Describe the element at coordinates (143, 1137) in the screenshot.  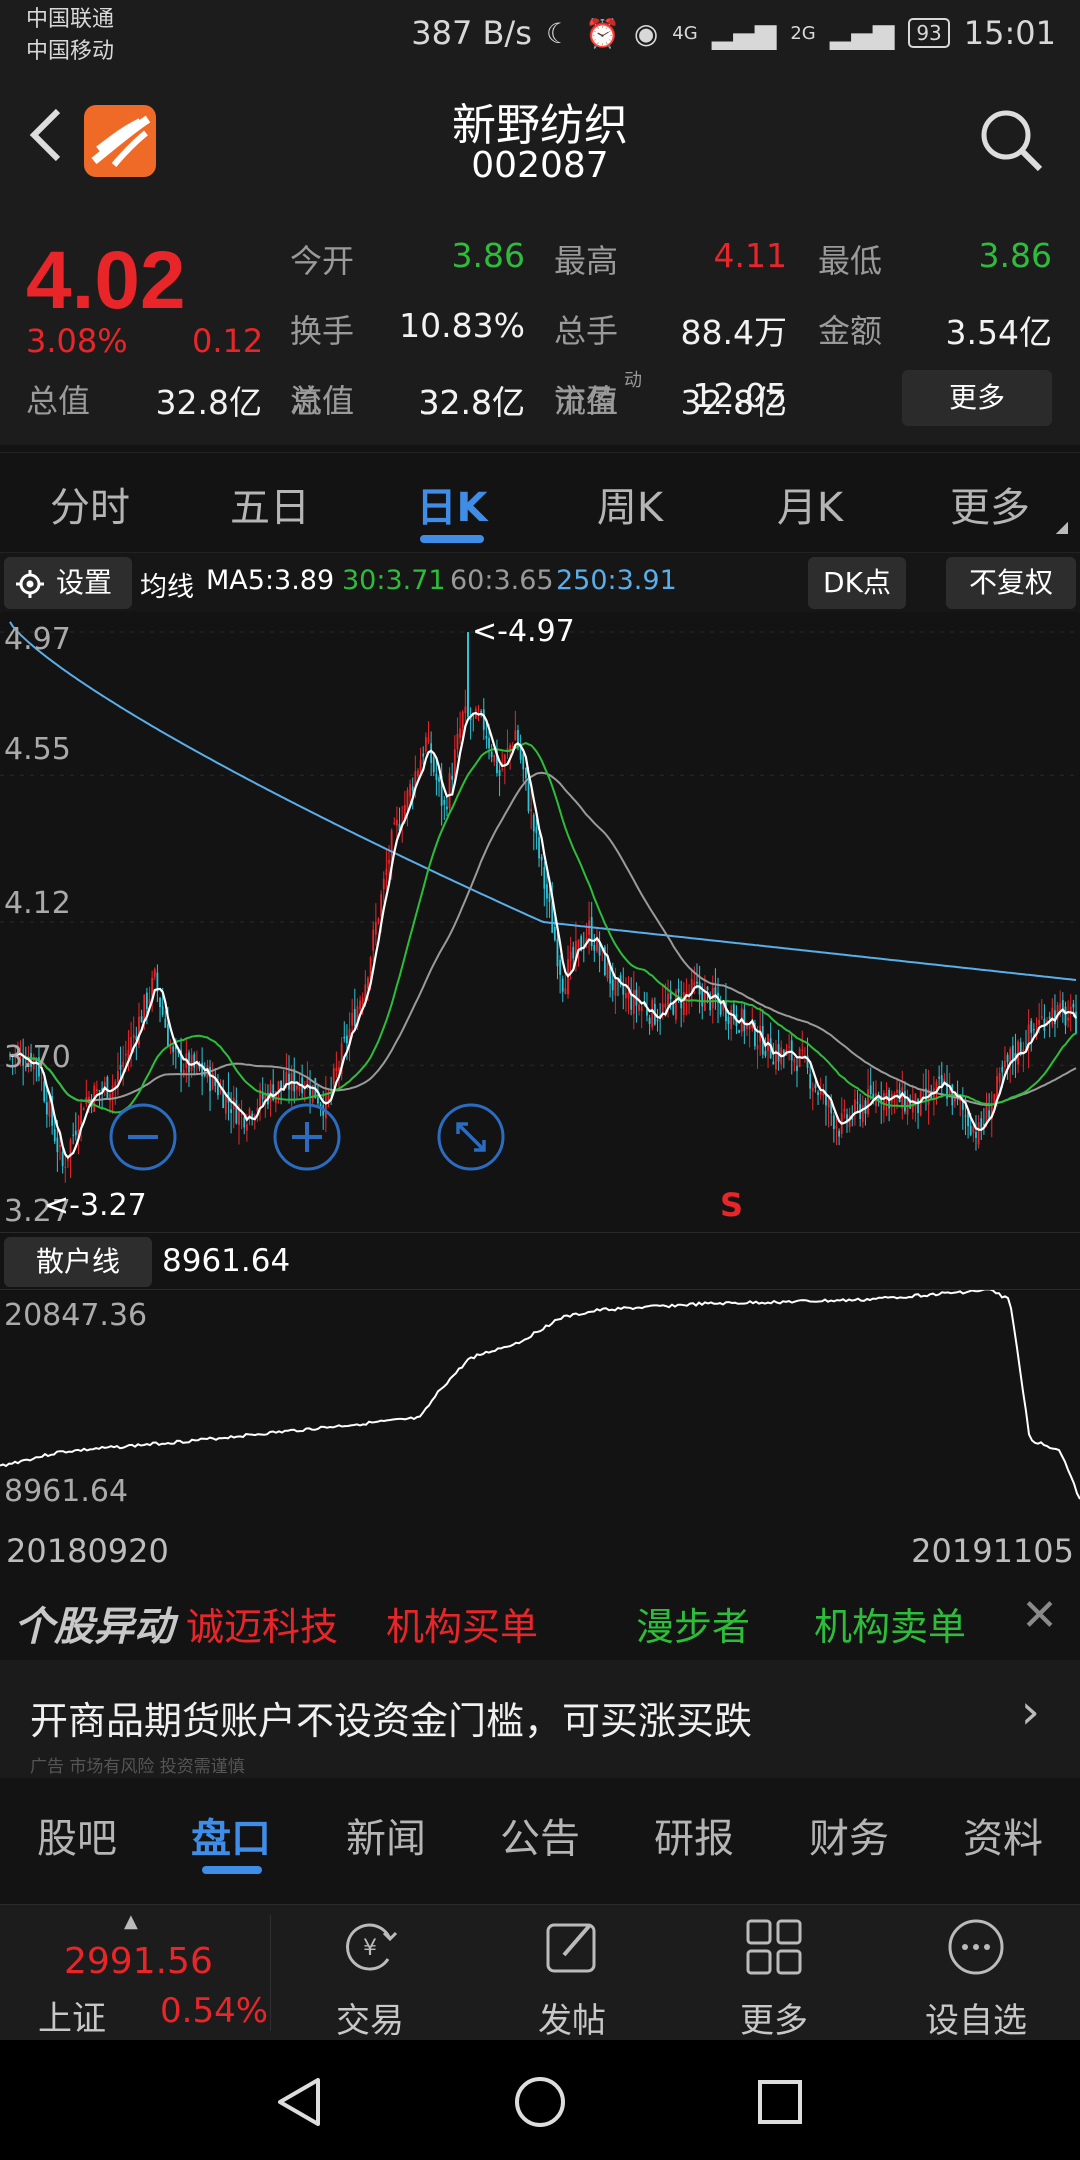
I see `zoom-out-icon` at that location.